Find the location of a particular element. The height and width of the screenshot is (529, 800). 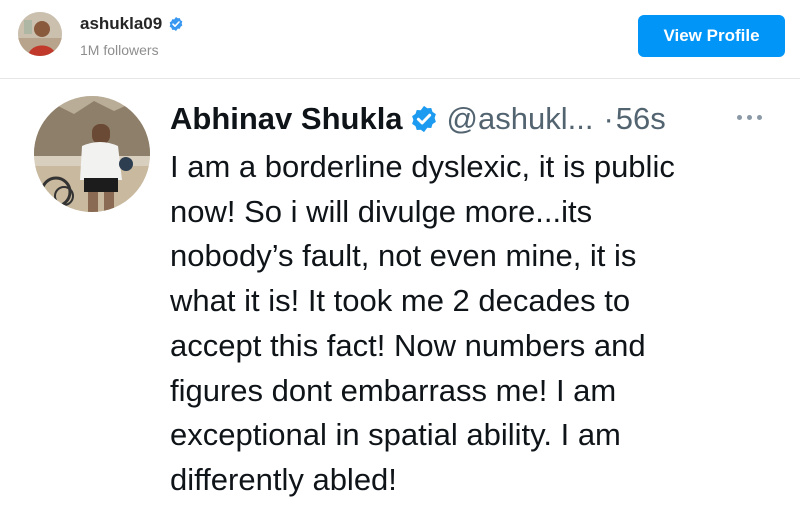

embed-username: ashukla09 is located at coordinates (121, 24).